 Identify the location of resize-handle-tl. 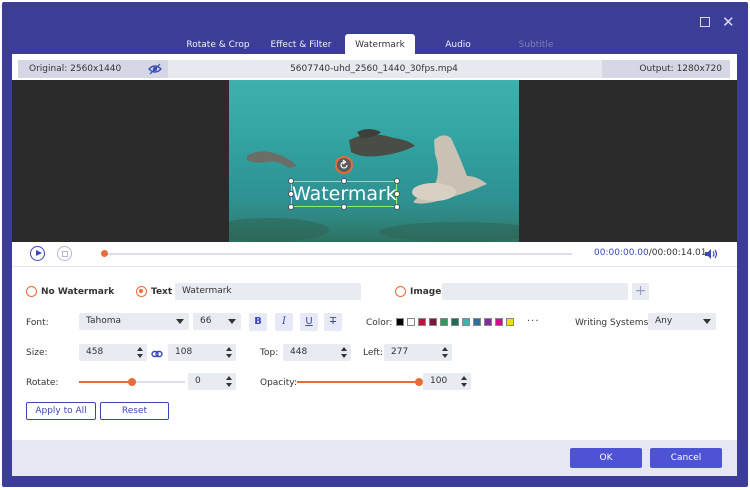
(291, 181).